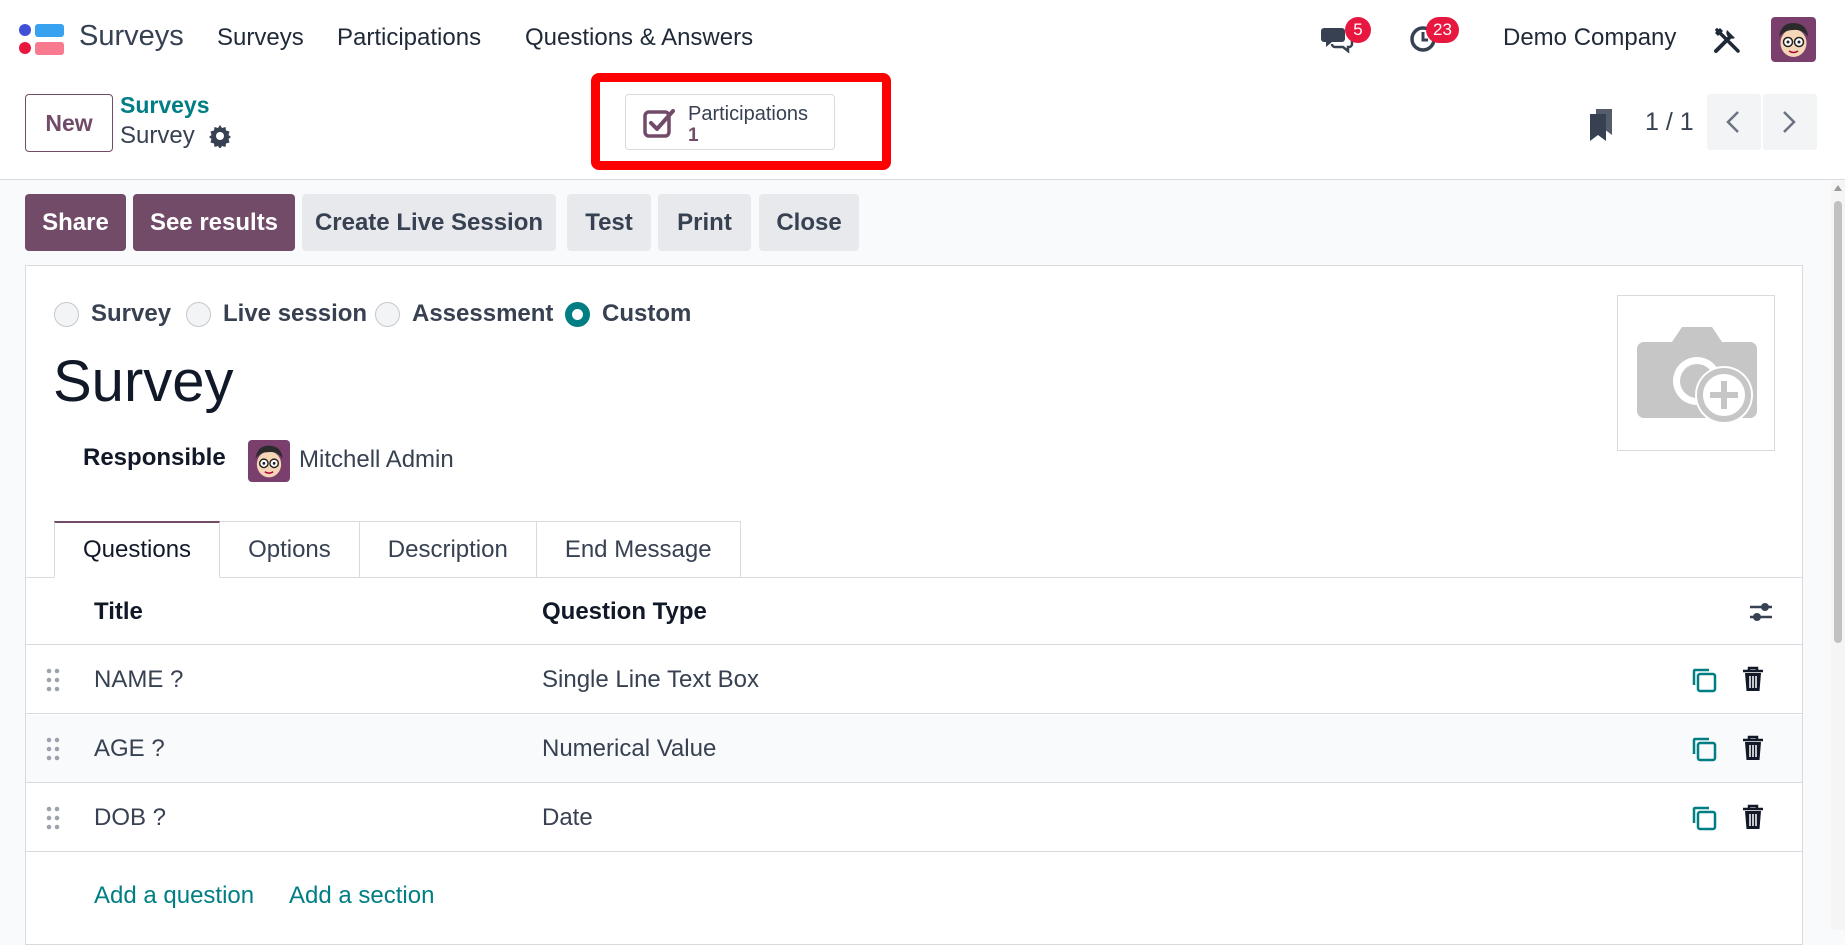 Image resolution: width=1845 pixels, height=945 pixels. Describe the element at coordinates (1358, 30) in the screenshot. I see `messages-badge: 5` at that location.